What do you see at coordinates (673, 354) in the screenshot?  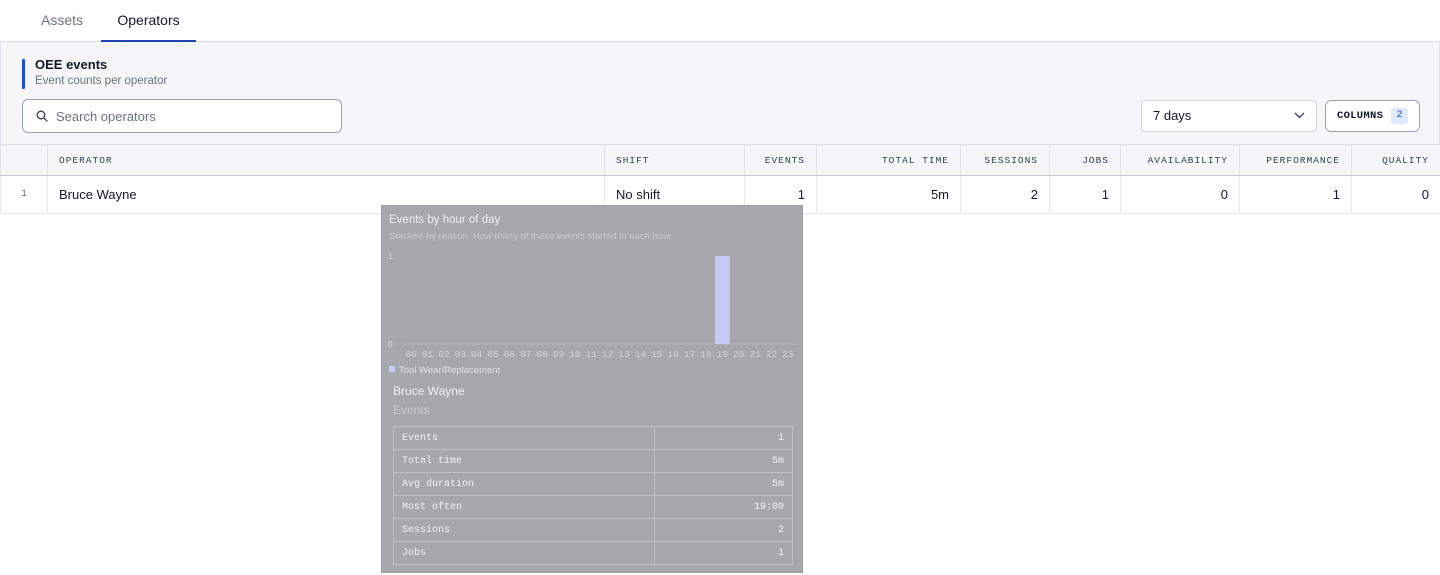 I see `x-tick-label: 16` at bounding box center [673, 354].